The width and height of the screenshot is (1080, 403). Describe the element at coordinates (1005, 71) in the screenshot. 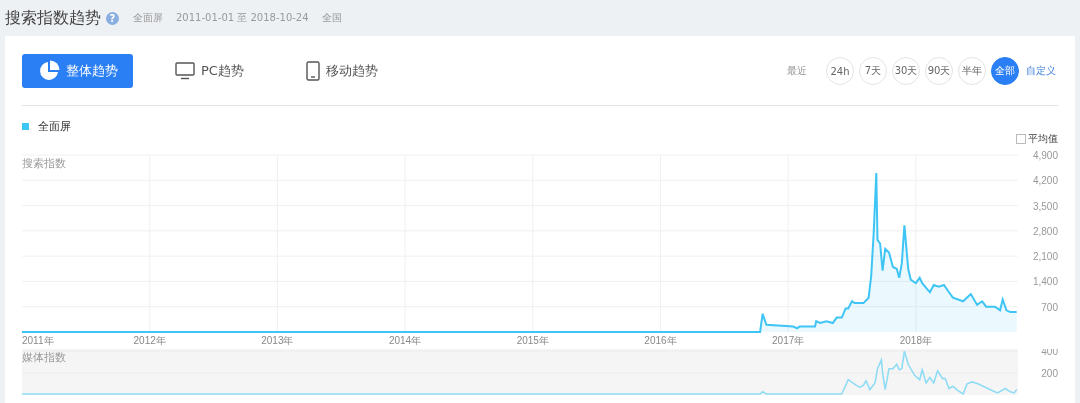

I see `range-option: 全部` at that location.